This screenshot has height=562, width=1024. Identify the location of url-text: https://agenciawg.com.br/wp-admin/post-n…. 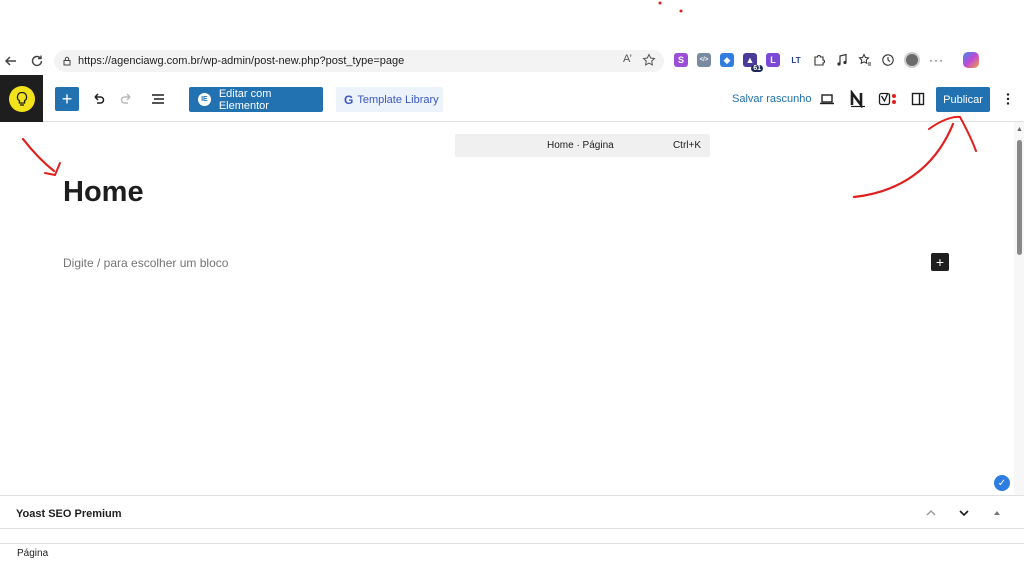
(241, 61).